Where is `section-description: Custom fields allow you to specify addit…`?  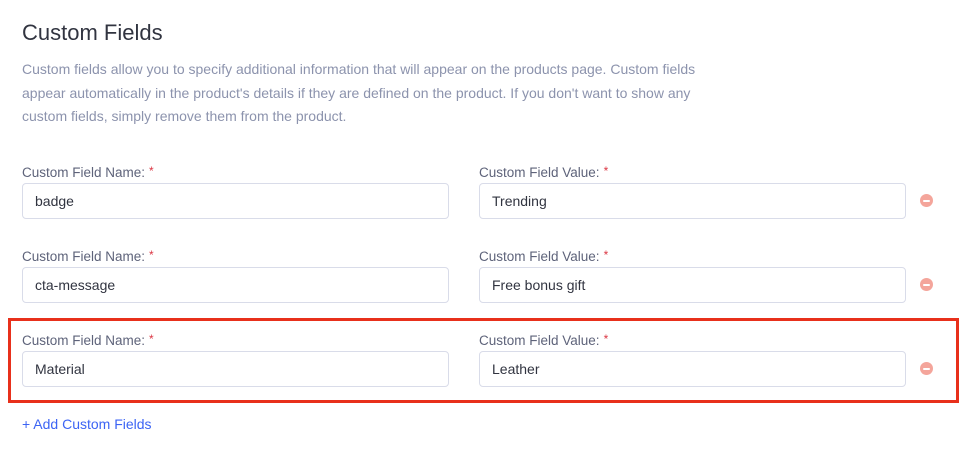
section-description: Custom fields allow you to specify addit… is located at coordinates (372, 93).